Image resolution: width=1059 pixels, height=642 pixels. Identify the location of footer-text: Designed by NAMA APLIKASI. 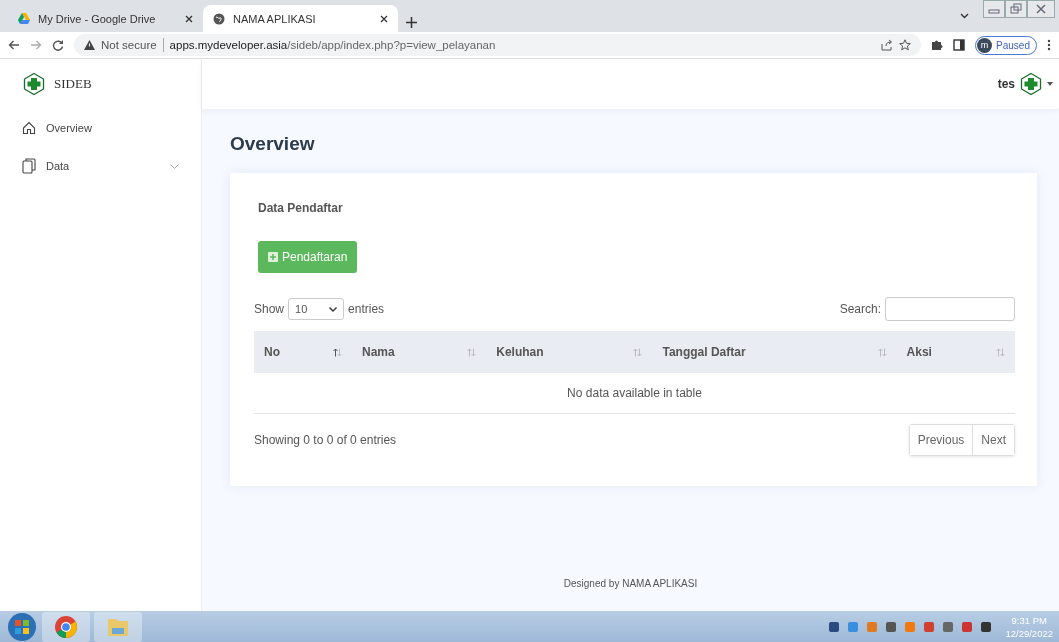
(630, 583).